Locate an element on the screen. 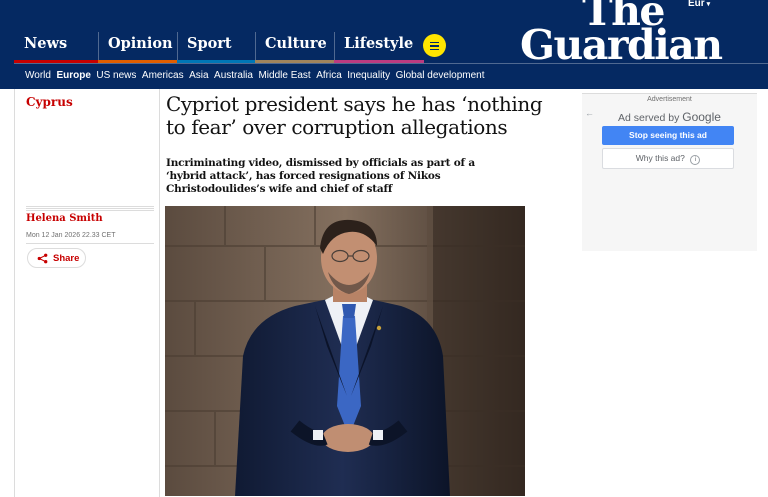  pillar-news-label: News is located at coordinates (46, 43).